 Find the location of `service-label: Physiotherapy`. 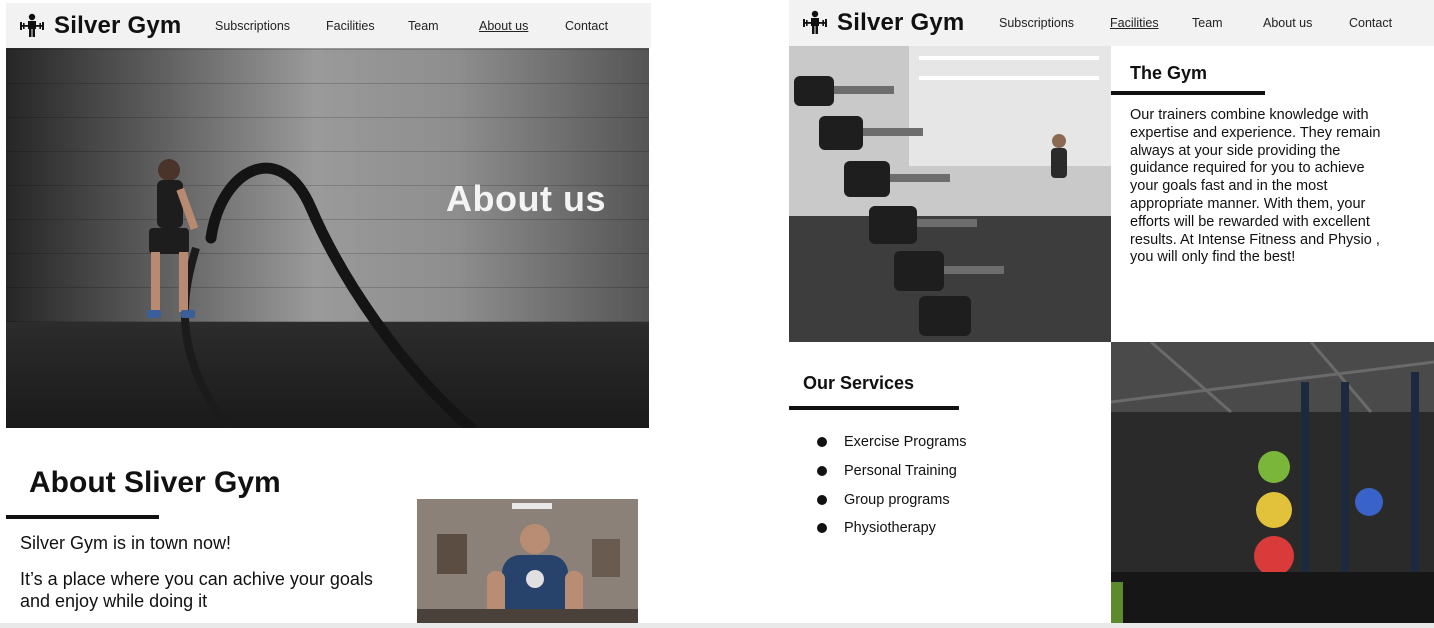

service-label: Physiotherapy is located at coordinates (890, 528).